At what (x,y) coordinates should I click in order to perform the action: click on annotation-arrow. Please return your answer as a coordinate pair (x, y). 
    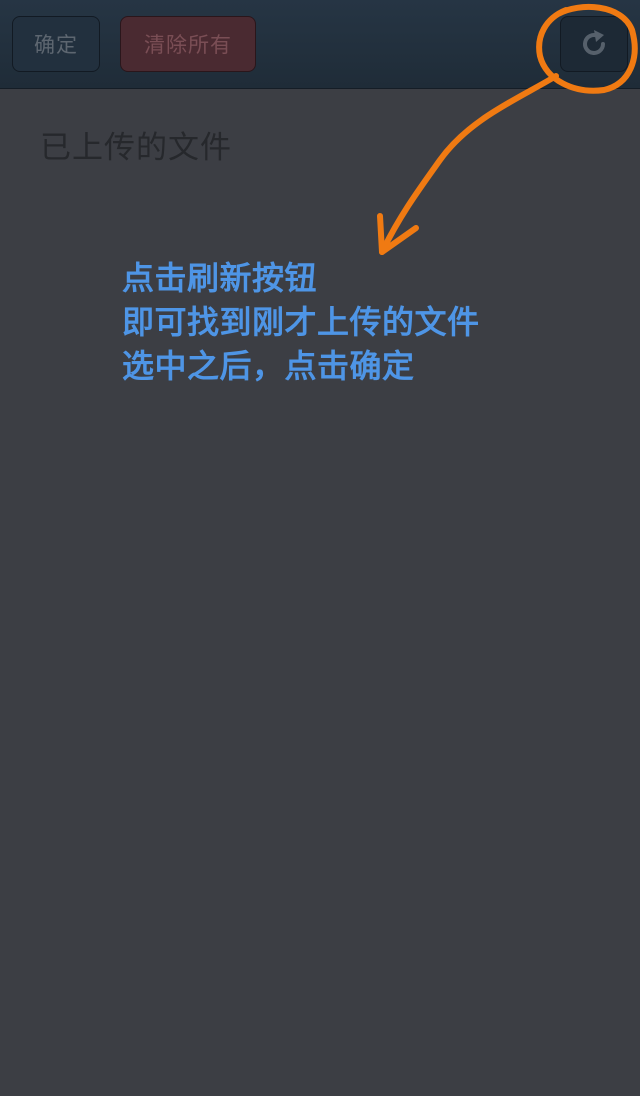
    Looking at the image, I should click on (469, 164).